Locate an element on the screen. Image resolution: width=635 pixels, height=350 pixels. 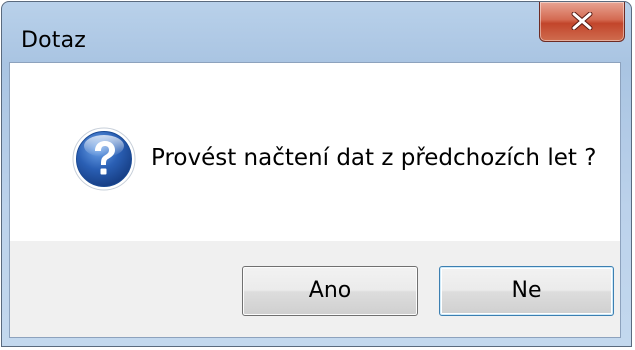
yes-button: Ano is located at coordinates (330, 291).